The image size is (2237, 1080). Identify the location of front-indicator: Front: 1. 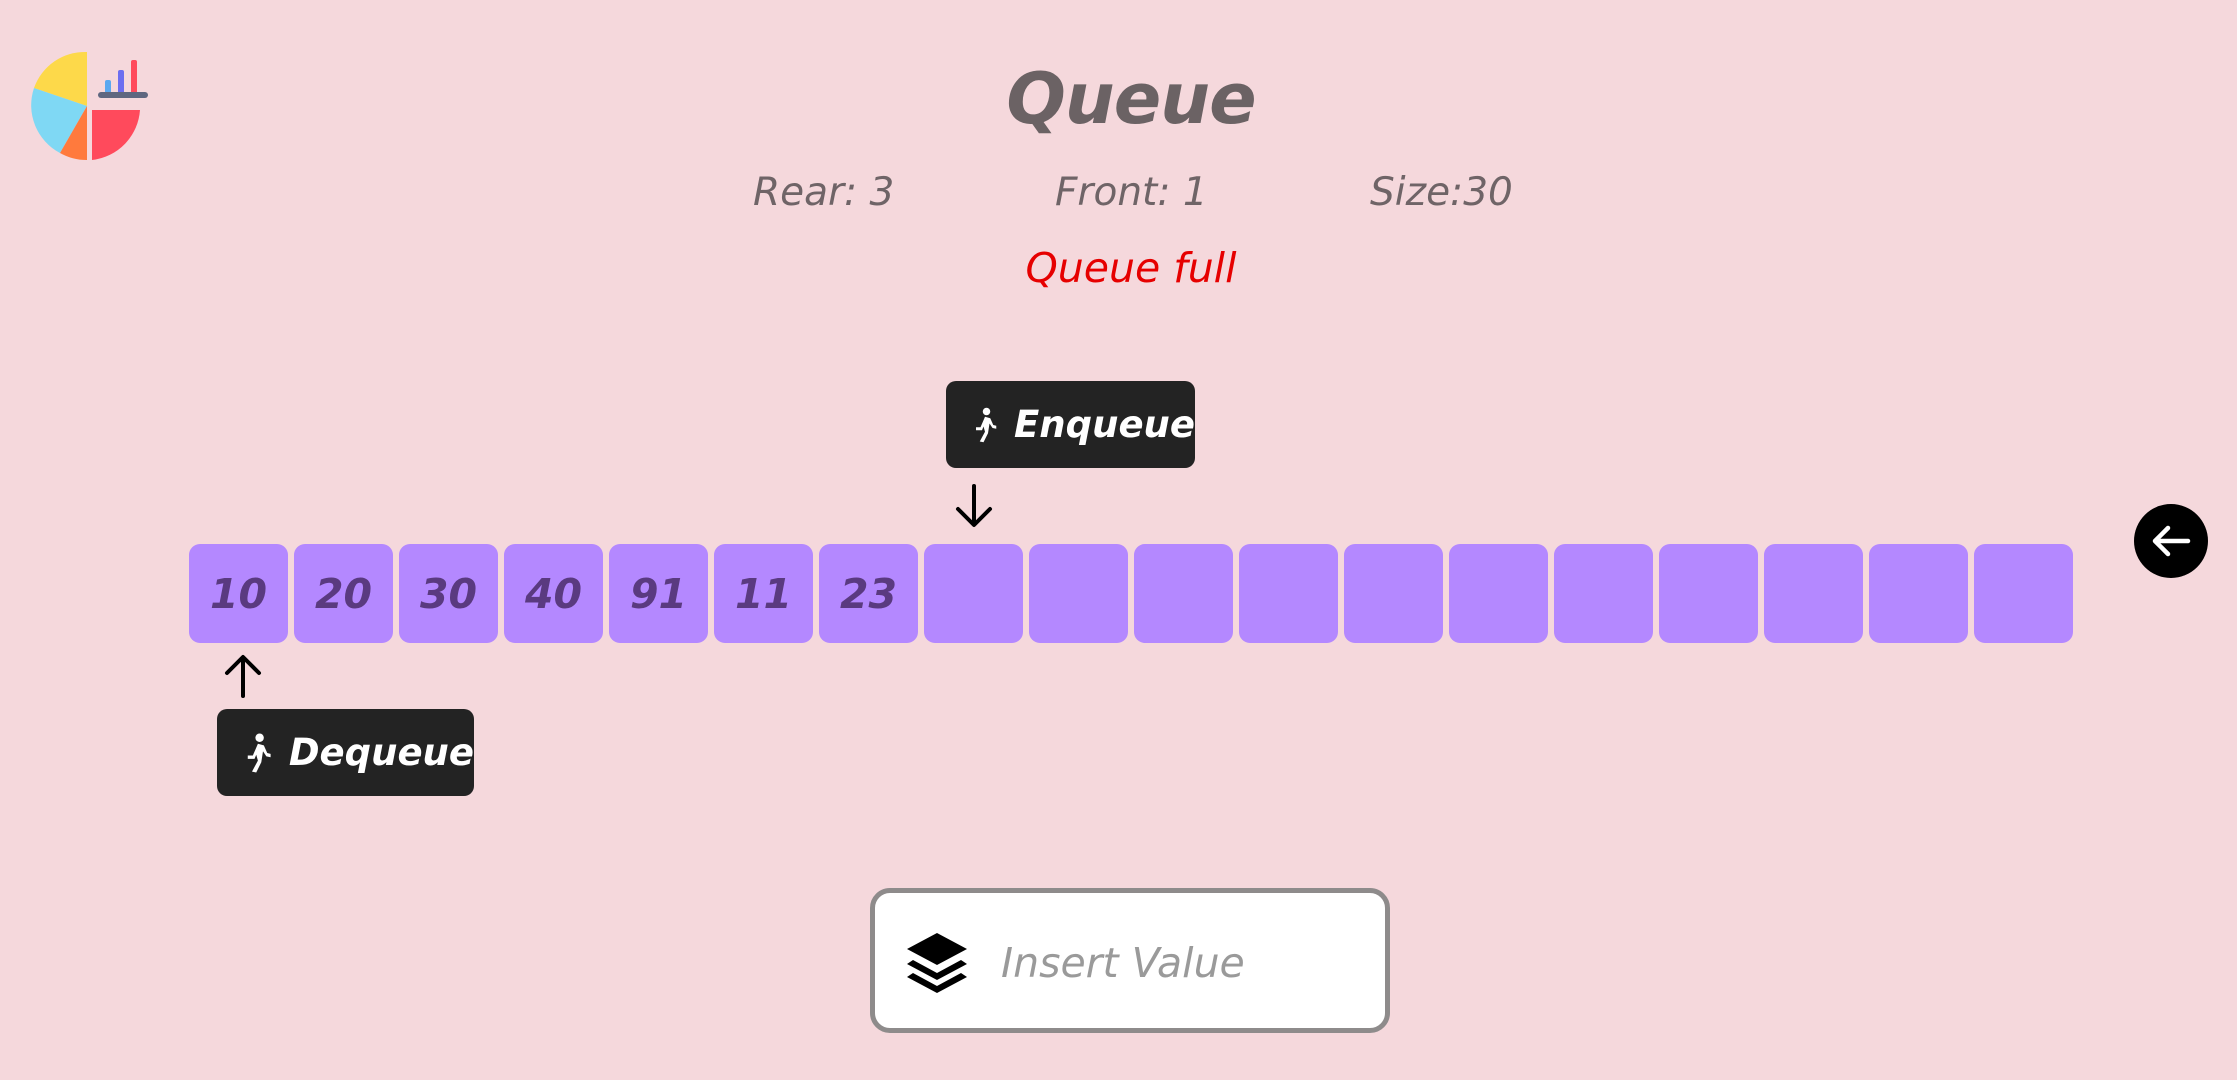
(1131, 192).